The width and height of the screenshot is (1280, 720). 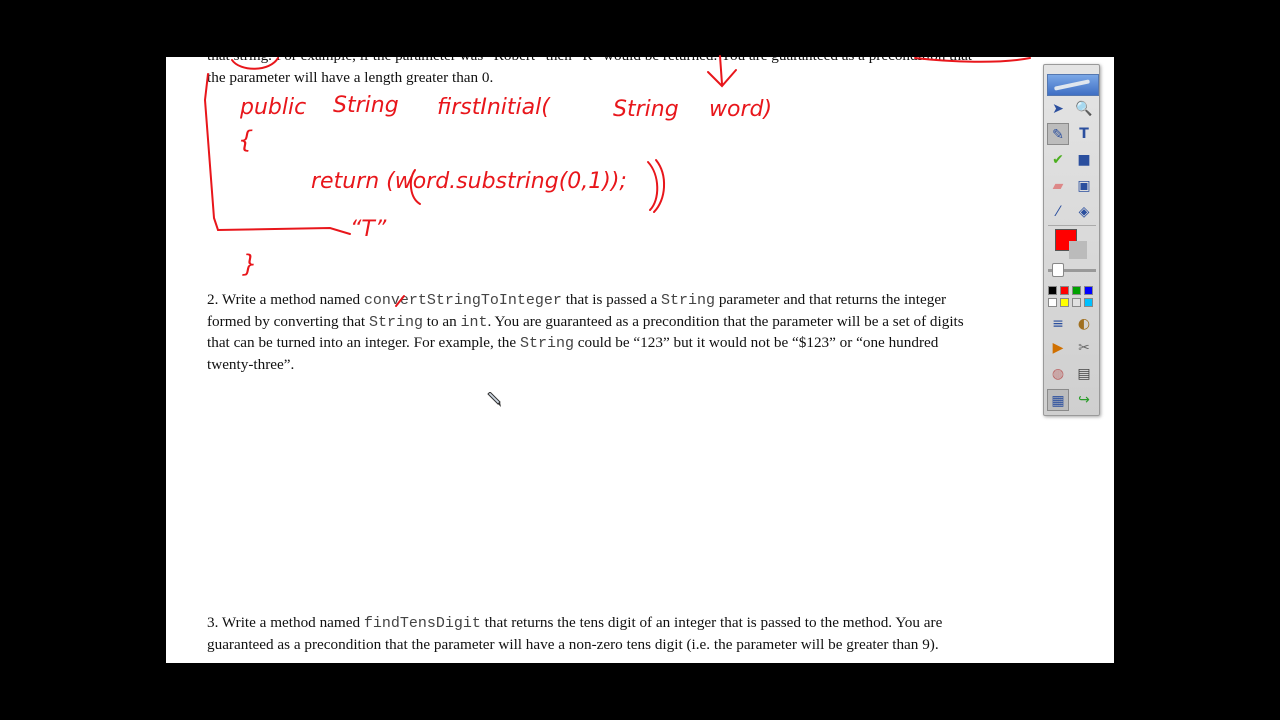 I want to click on ink-return: return (word.substring(0,1));, so click(x=469, y=181).